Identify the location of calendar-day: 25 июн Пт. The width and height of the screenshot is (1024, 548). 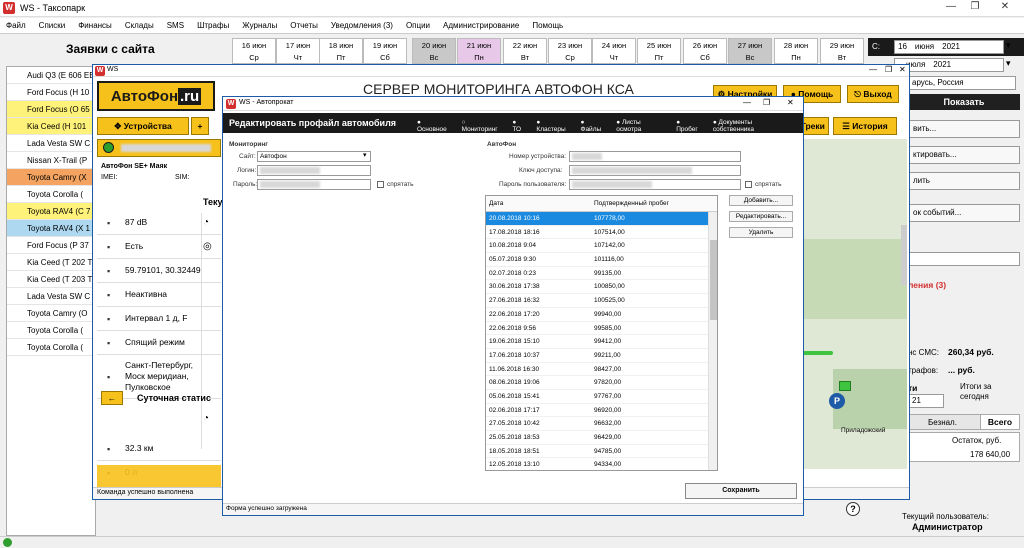
(659, 51).